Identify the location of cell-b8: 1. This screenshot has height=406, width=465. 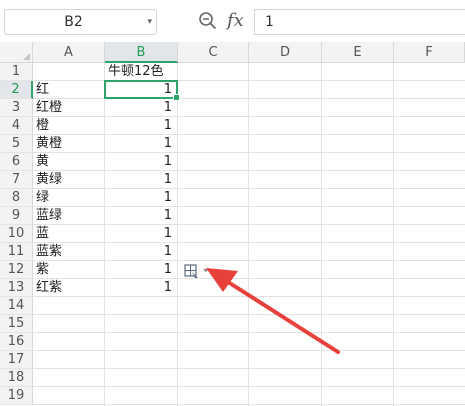
(138, 198).